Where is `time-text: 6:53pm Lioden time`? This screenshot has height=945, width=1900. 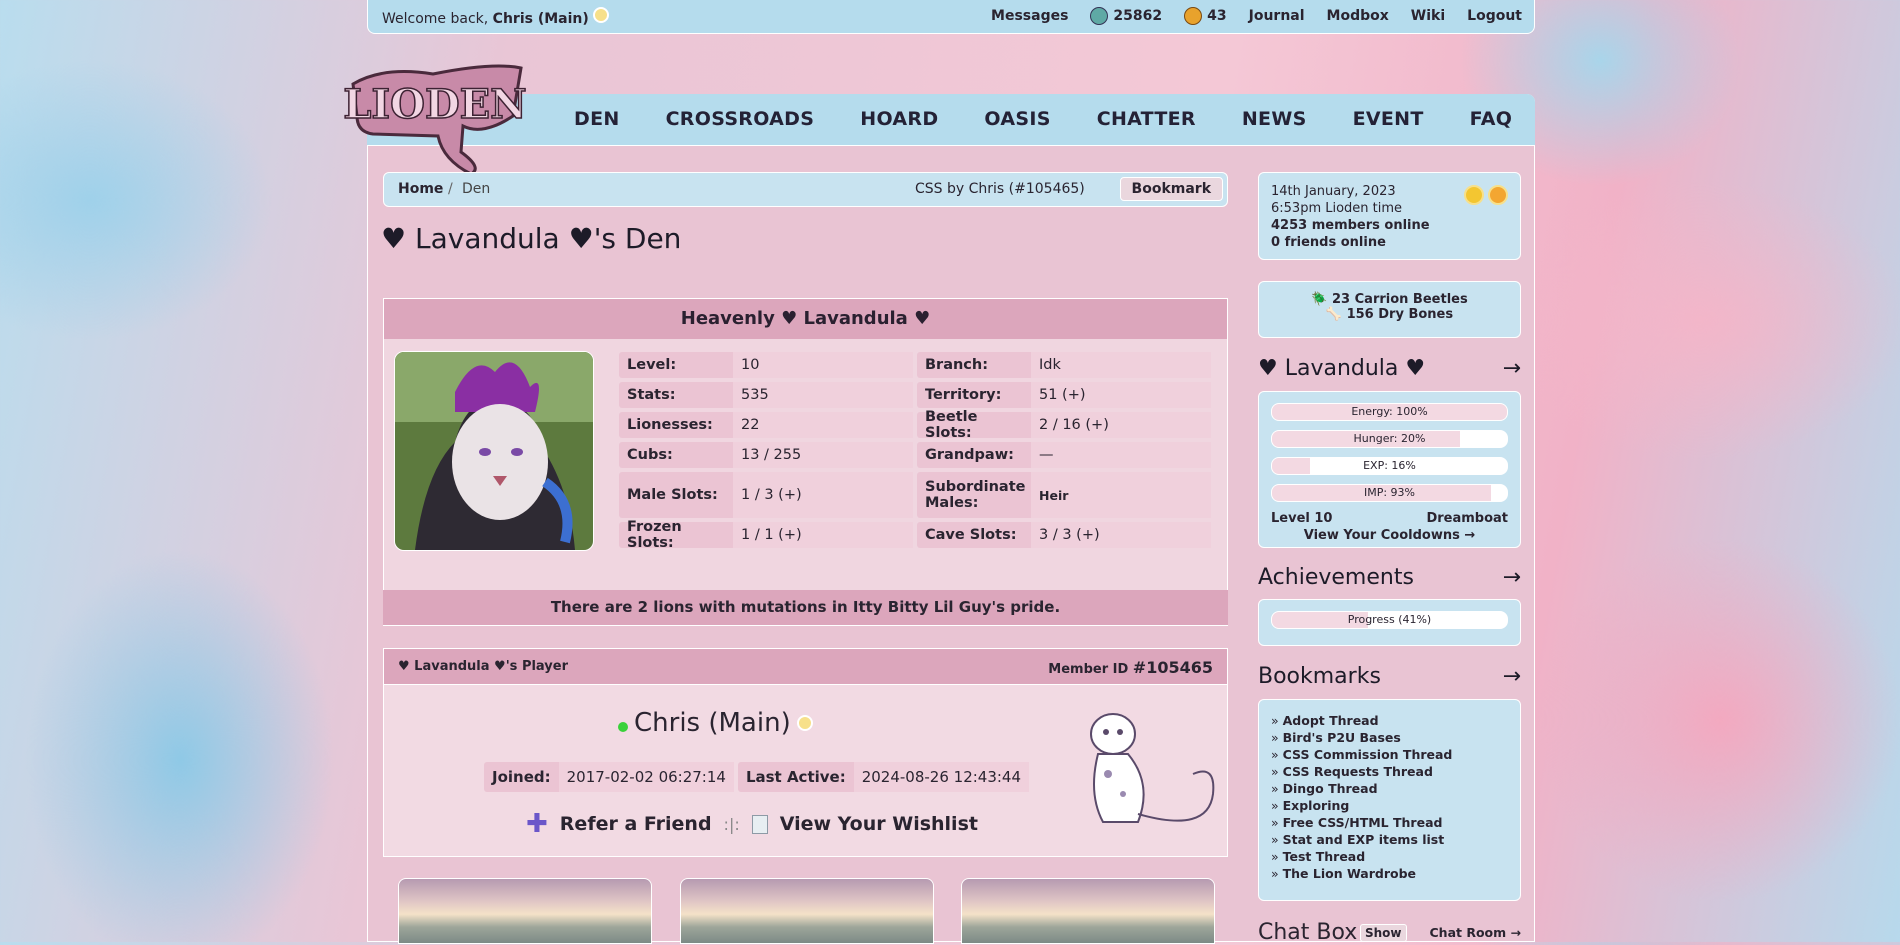
time-text: 6:53pm Lioden time is located at coordinates (1337, 208).